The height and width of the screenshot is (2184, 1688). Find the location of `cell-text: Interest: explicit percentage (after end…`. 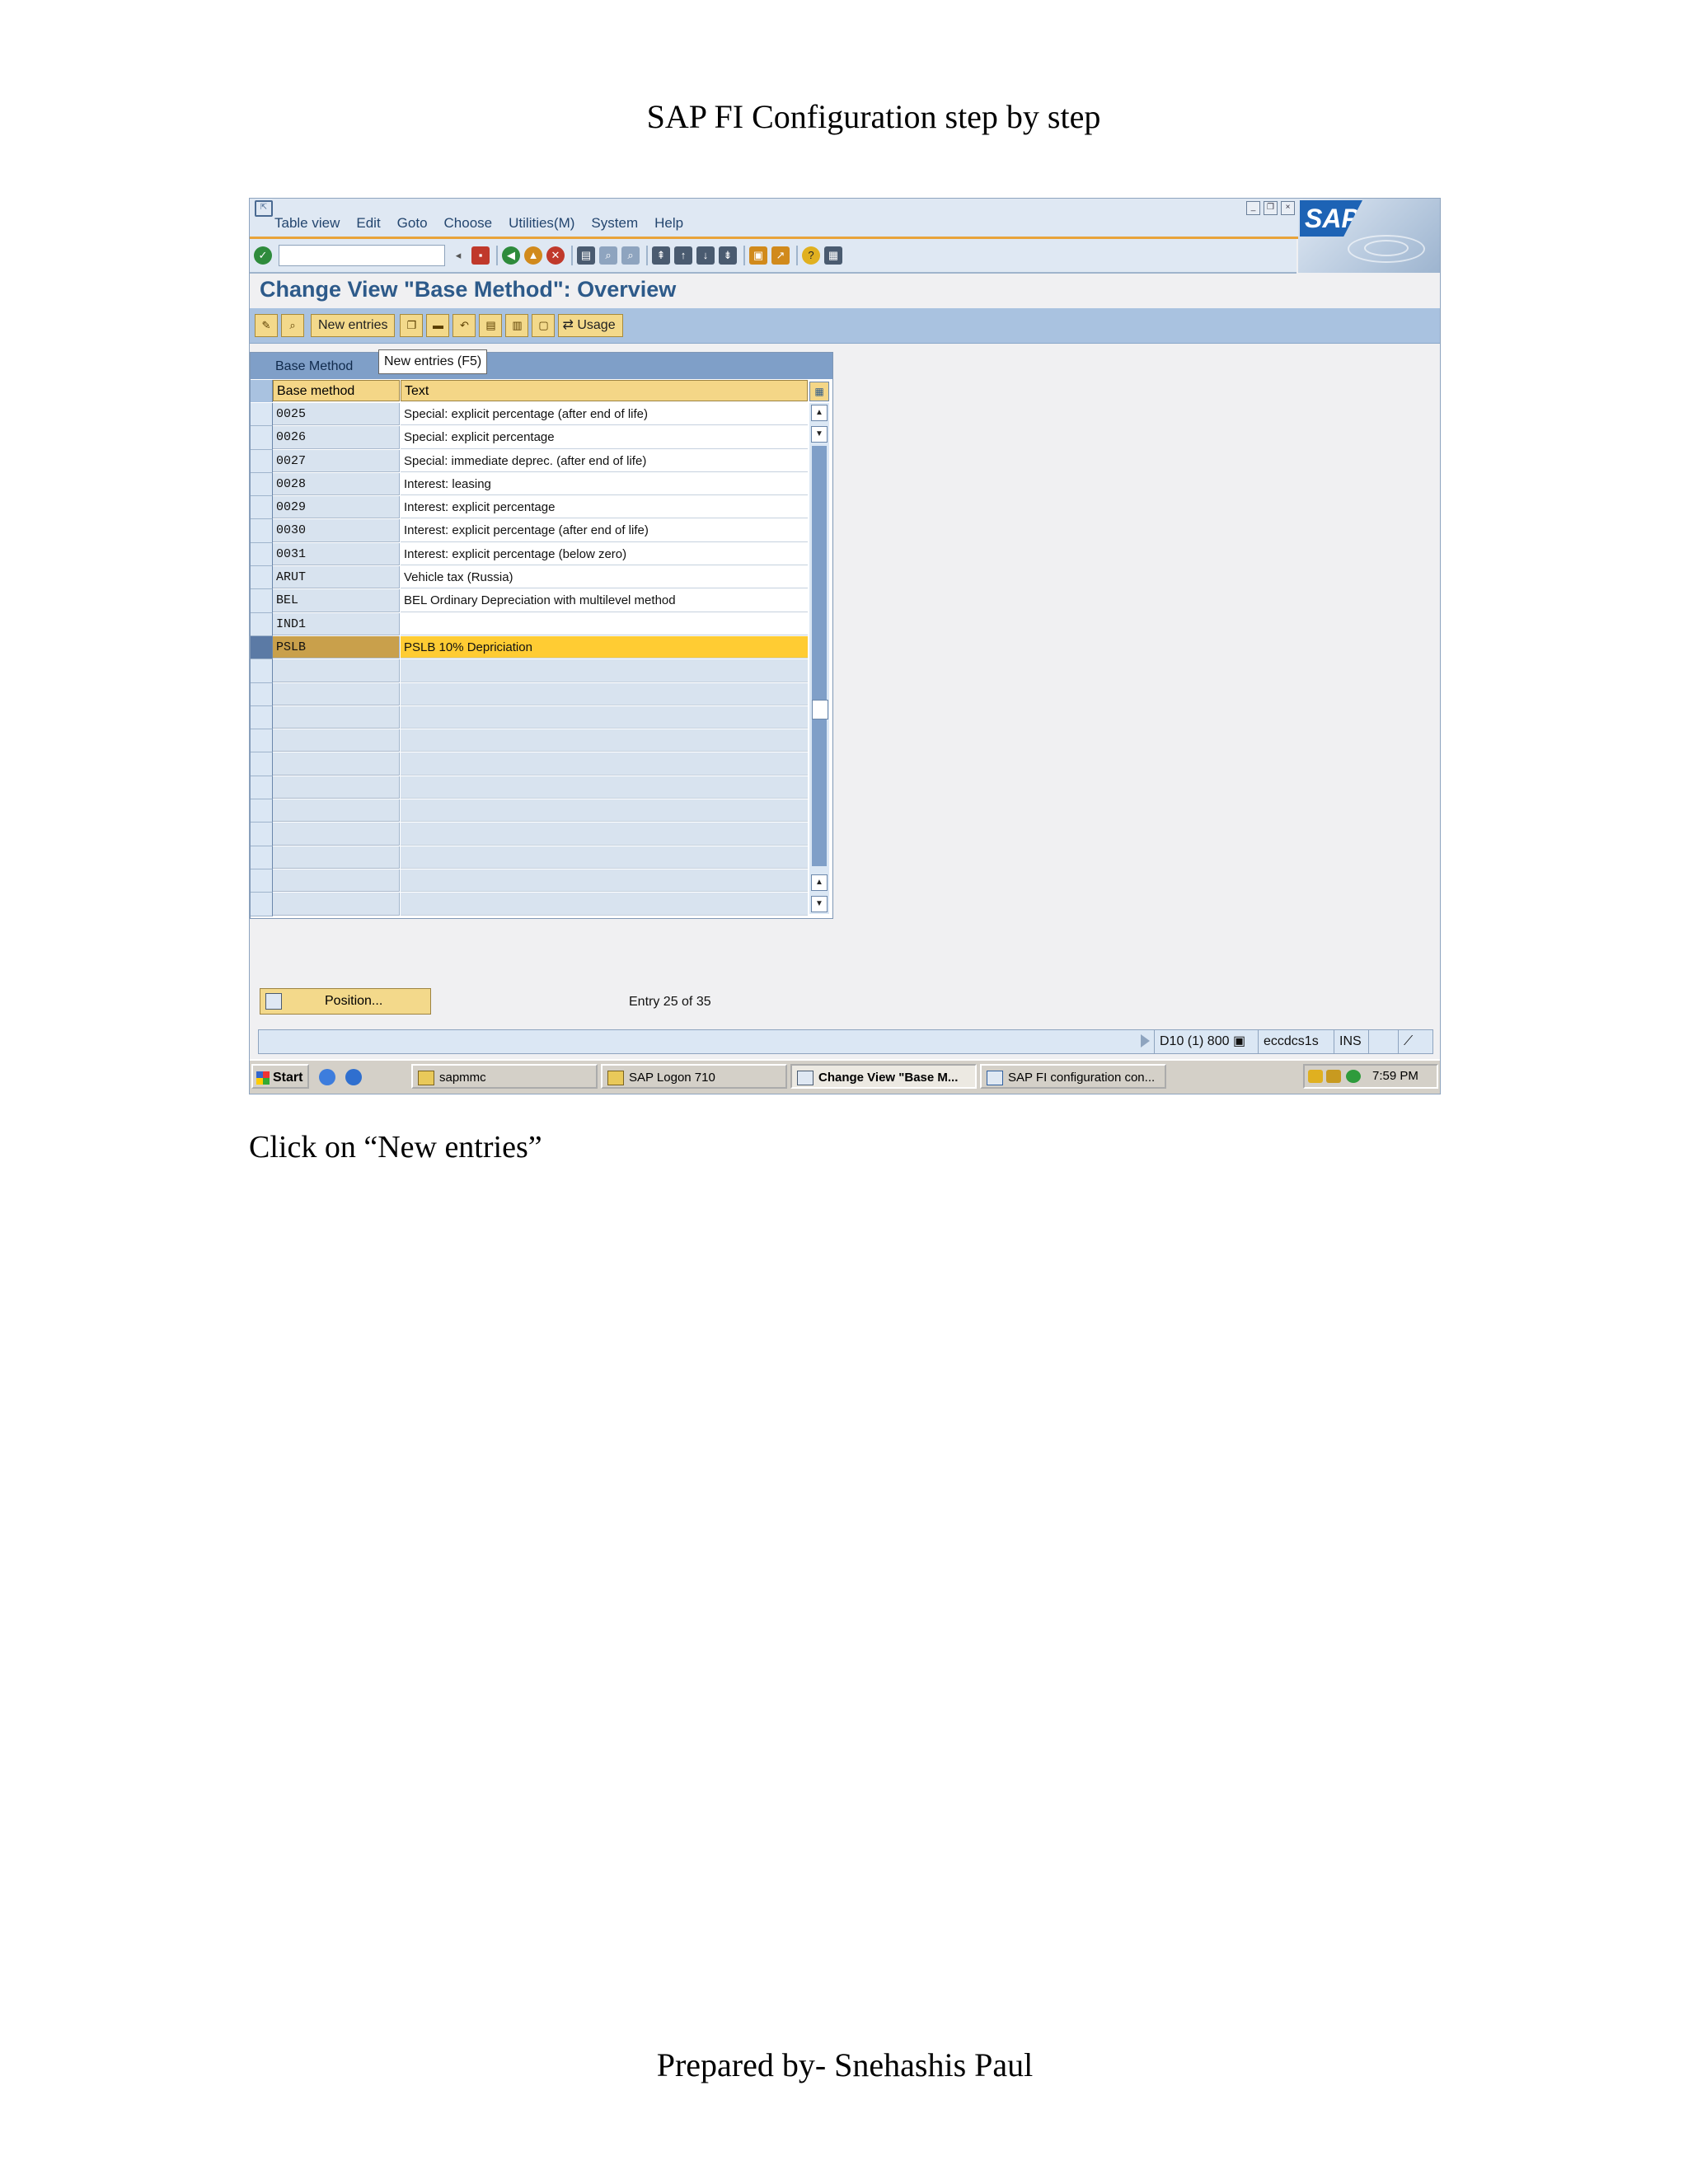

cell-text: Interest: explicit percentage (after end… is located at coordinates (605, 530).